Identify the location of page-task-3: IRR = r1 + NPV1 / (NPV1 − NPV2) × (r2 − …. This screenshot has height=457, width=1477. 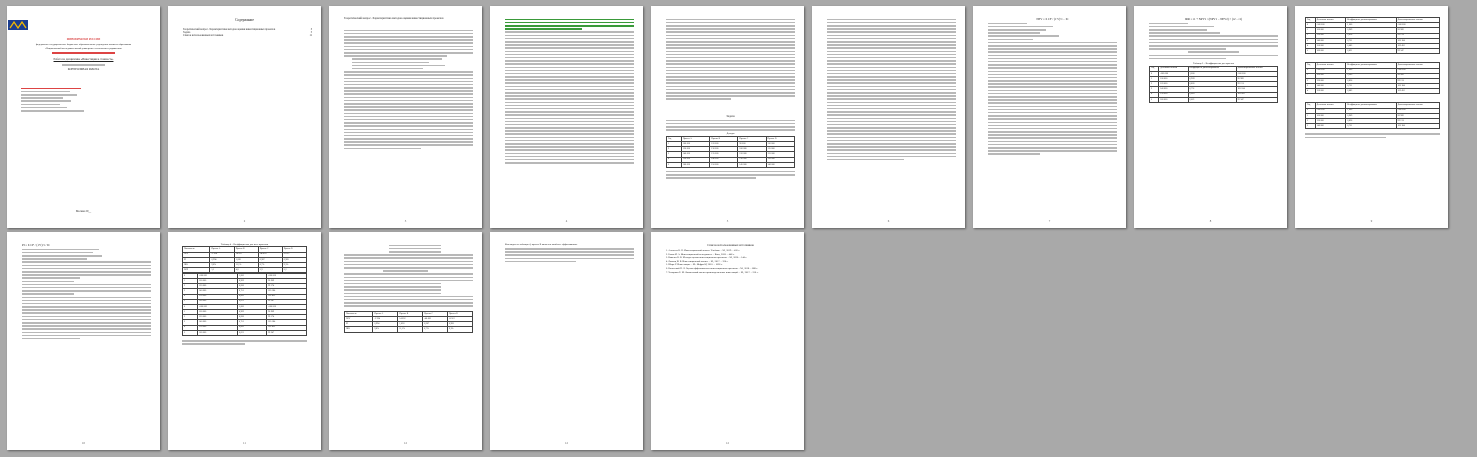
(1210, 117).